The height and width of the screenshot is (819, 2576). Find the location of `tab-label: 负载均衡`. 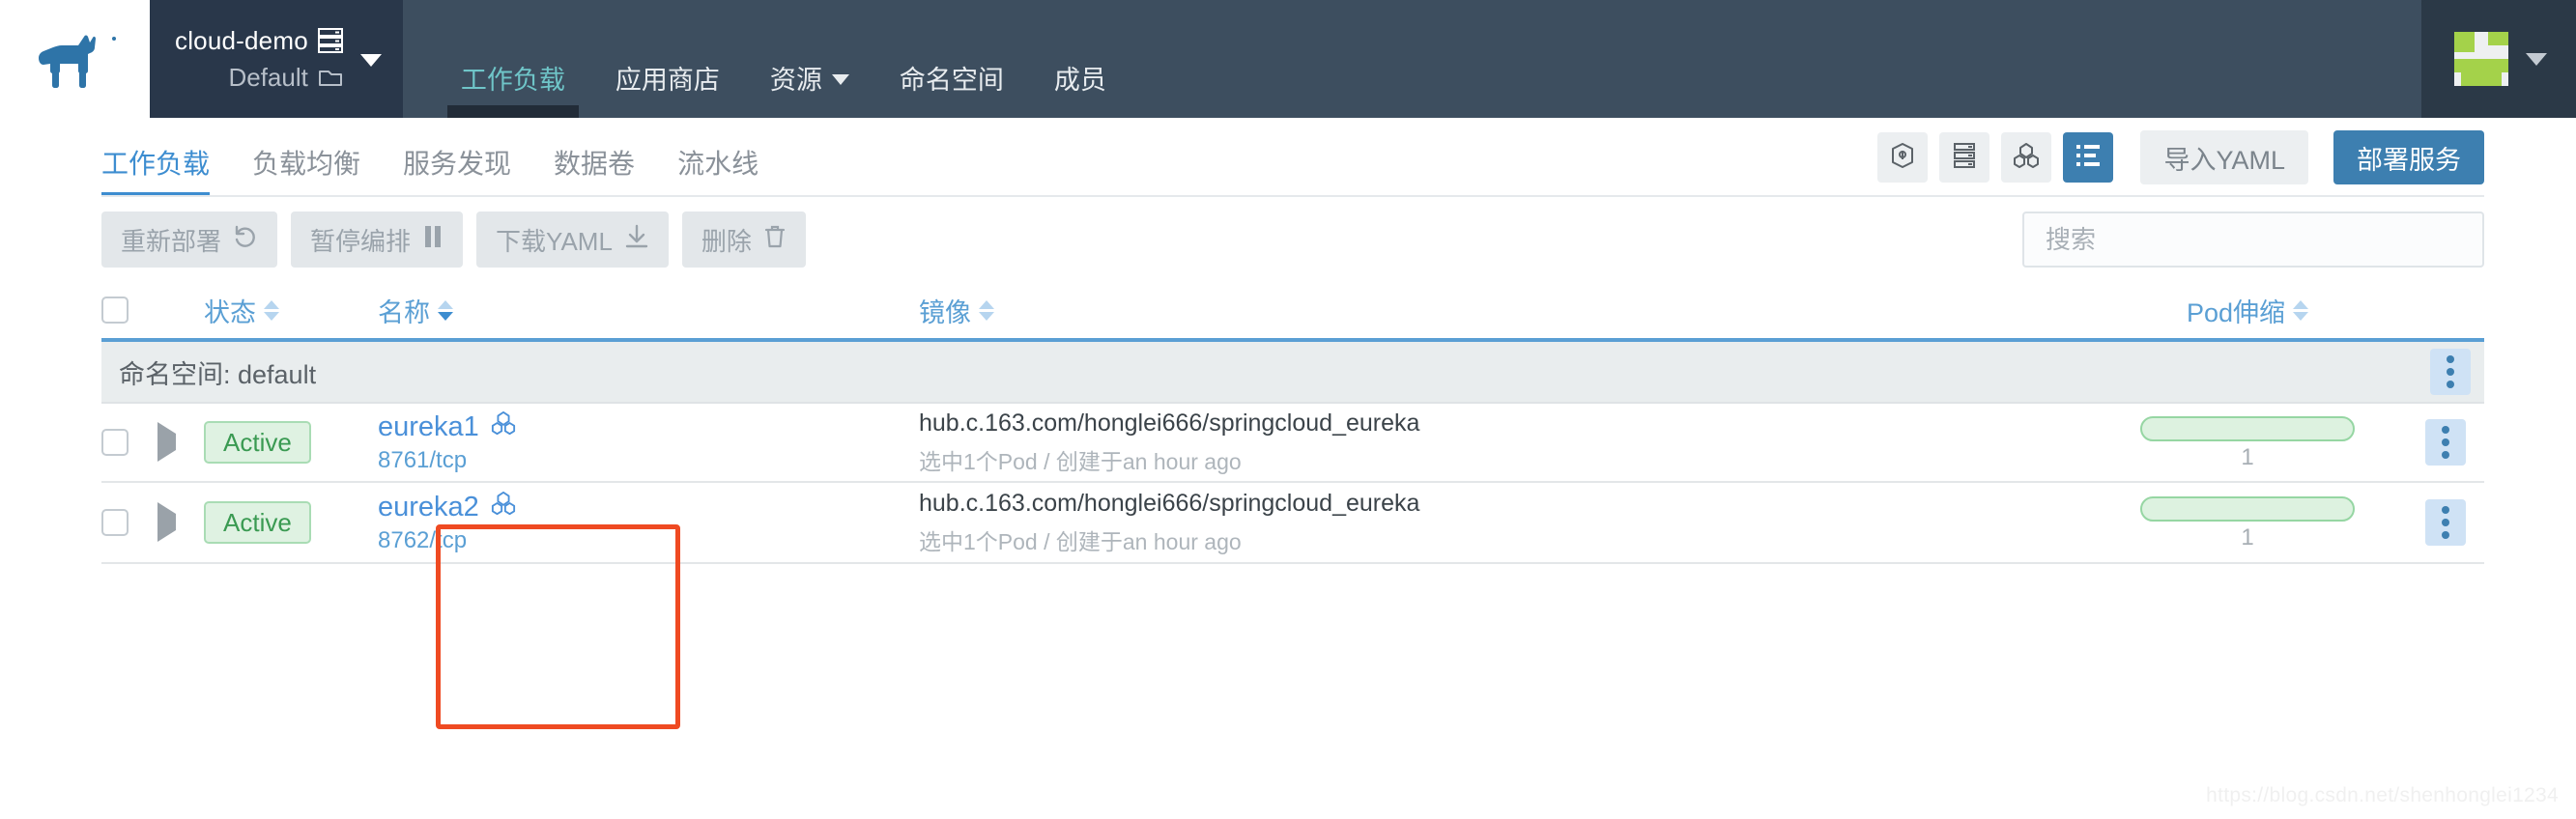

tab-label: 负载均衡 is located at coordinates (307, 164).